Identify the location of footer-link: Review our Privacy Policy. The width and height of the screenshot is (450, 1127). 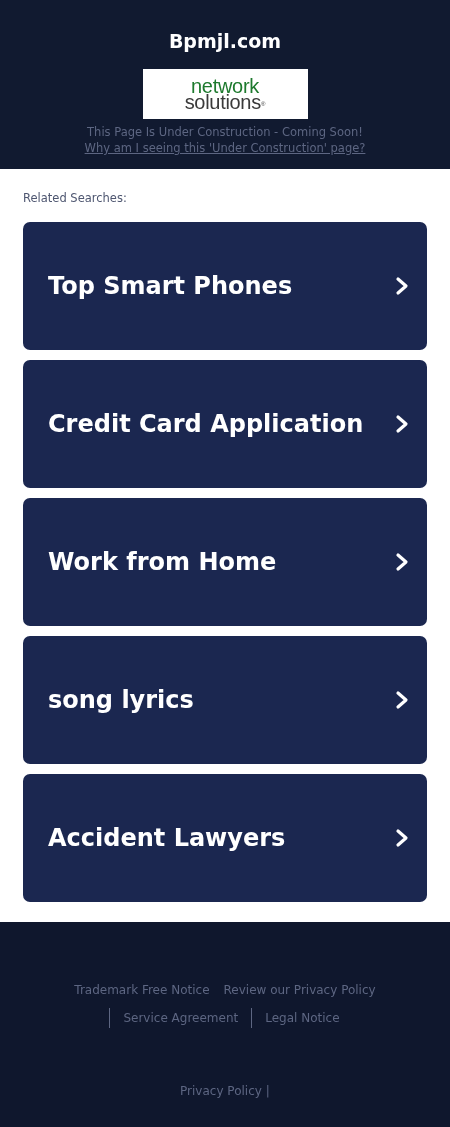
(299, 990).